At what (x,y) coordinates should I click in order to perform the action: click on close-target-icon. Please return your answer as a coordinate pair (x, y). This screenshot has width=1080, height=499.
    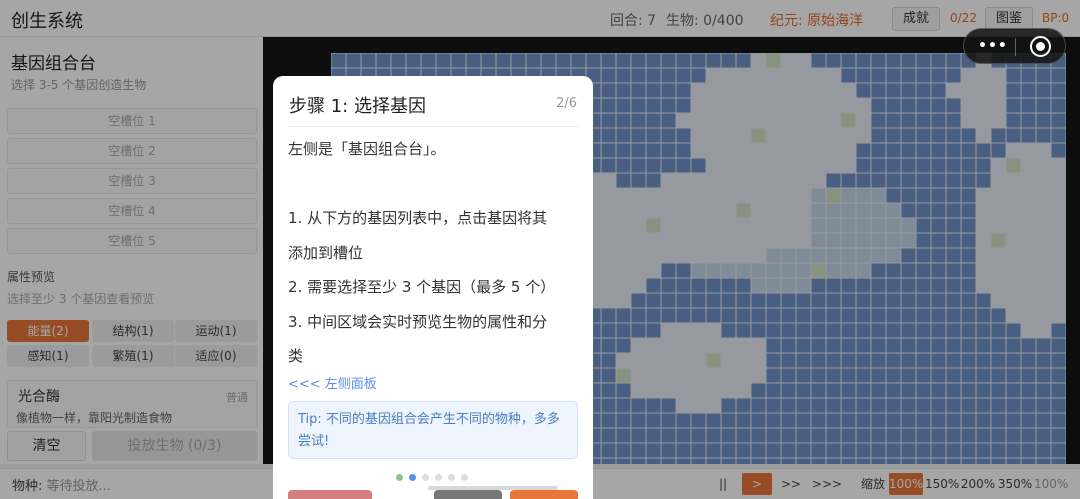
    Looking at the image, I should click on (1040, 46).